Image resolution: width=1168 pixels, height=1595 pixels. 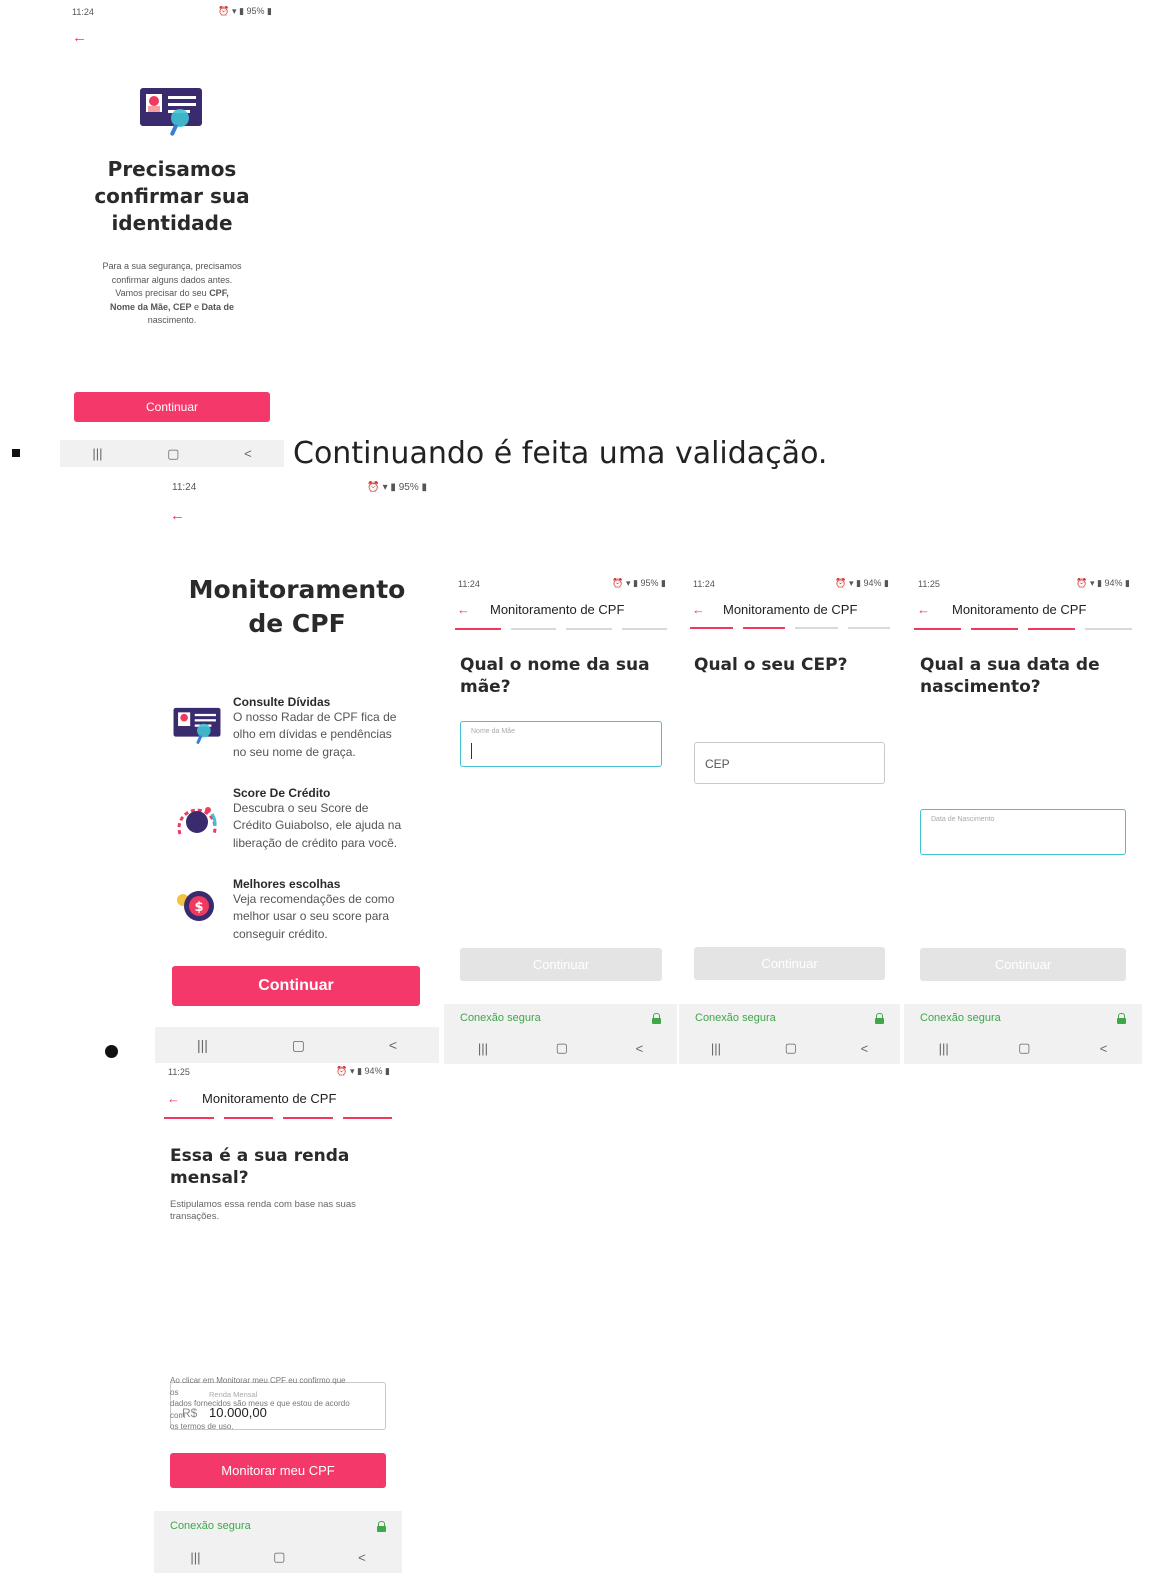 I want to click on page-title: Precisamos confirmar sua identidade, so click(x=172, y=196).